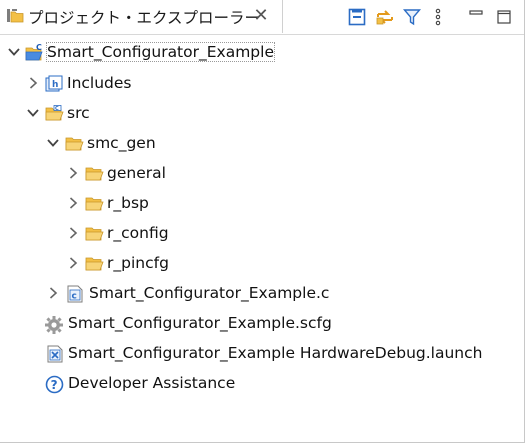 This screenshot has width=525, height=443. I want to click on tab-project-explorer: プロジェクト・エクスプローラー ✕, so click(141, 16).